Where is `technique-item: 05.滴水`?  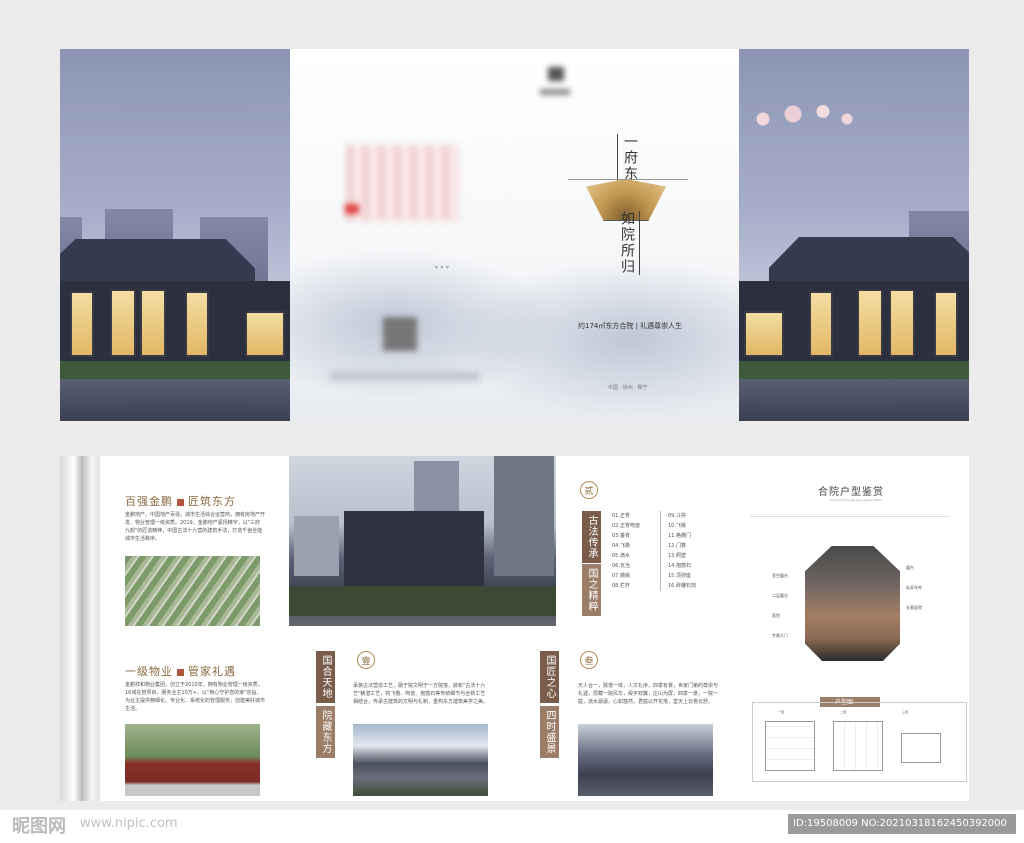
technique-item: 05.滴水 is located at coordinates (621, 556).